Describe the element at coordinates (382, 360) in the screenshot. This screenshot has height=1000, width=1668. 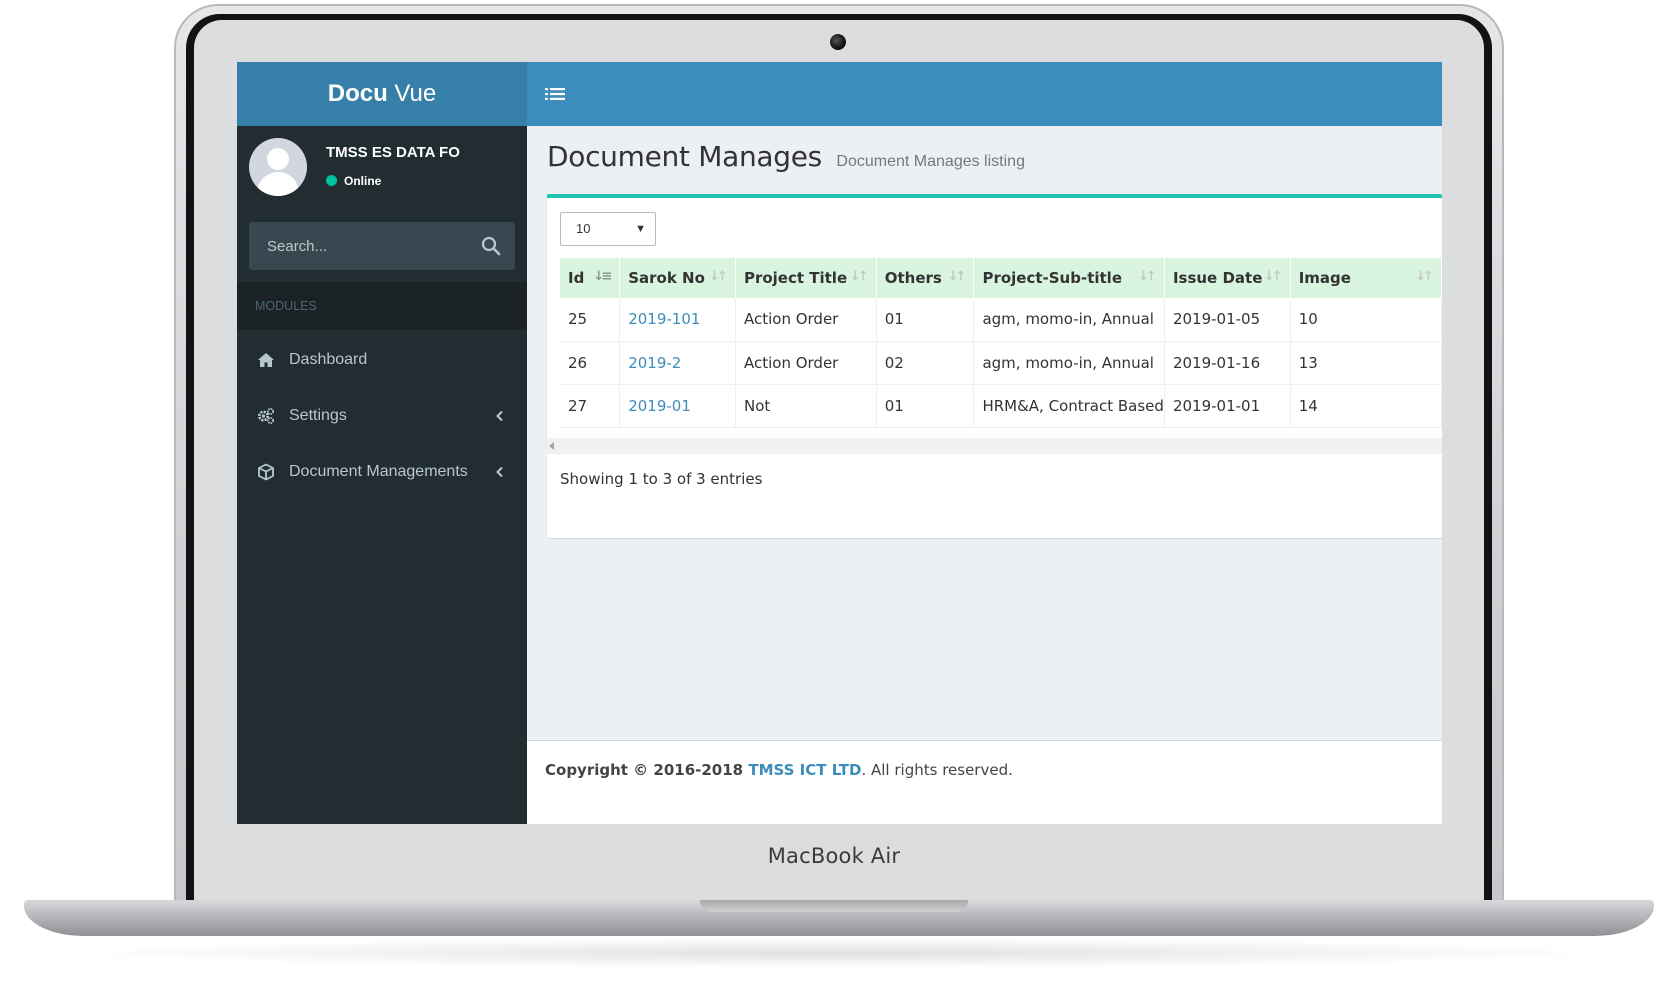
I see `sidebar-item-dashboard: Dashboard` at that location.